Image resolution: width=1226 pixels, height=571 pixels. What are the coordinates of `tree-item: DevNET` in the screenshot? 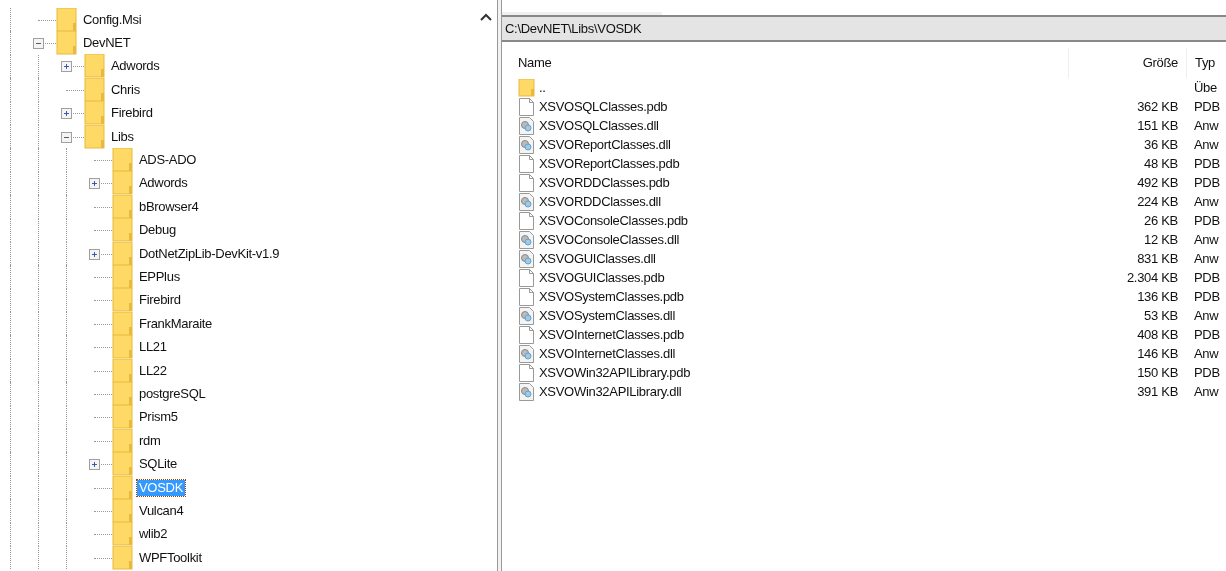 It's located at (107, 43).